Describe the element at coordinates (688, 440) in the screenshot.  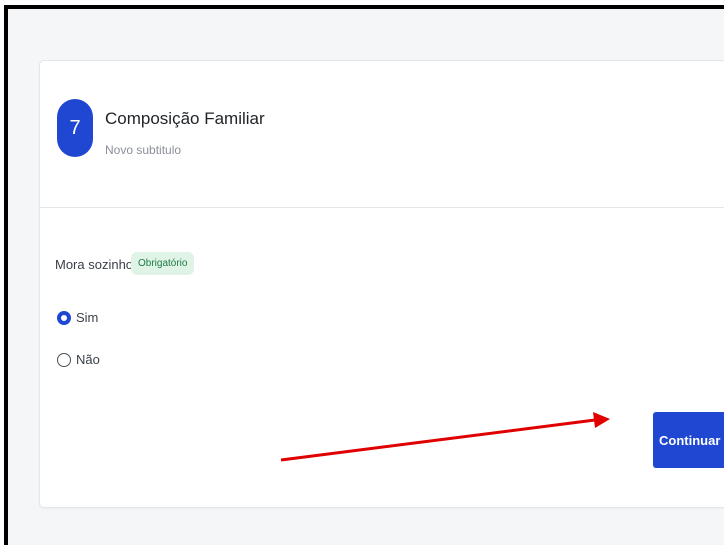
I see `continue-button: Continuar` at that location.